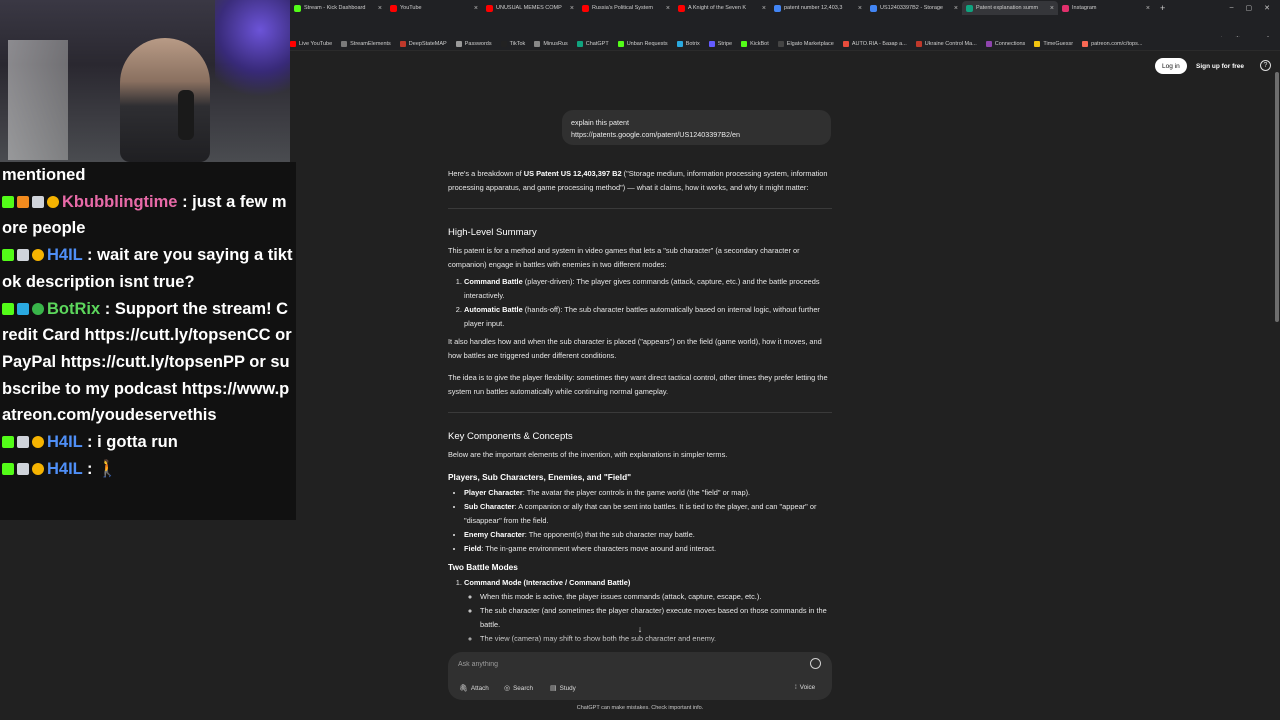 This screenshot has width=1280, height=720. Describe the element at coordinates (720, 43) in the screenshot. I see `bookmark-item: Stripe` at that location.